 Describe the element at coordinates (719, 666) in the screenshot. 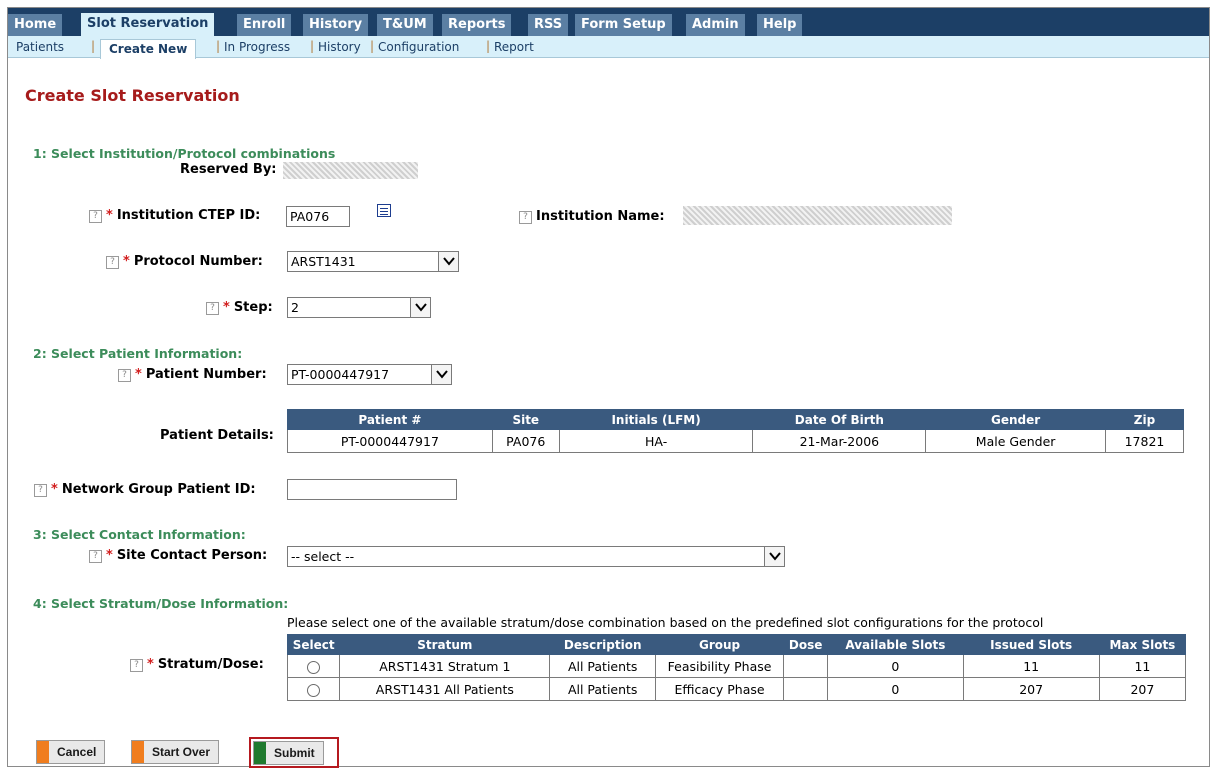

I see `table-cell: Feasibility Phase` at that location.